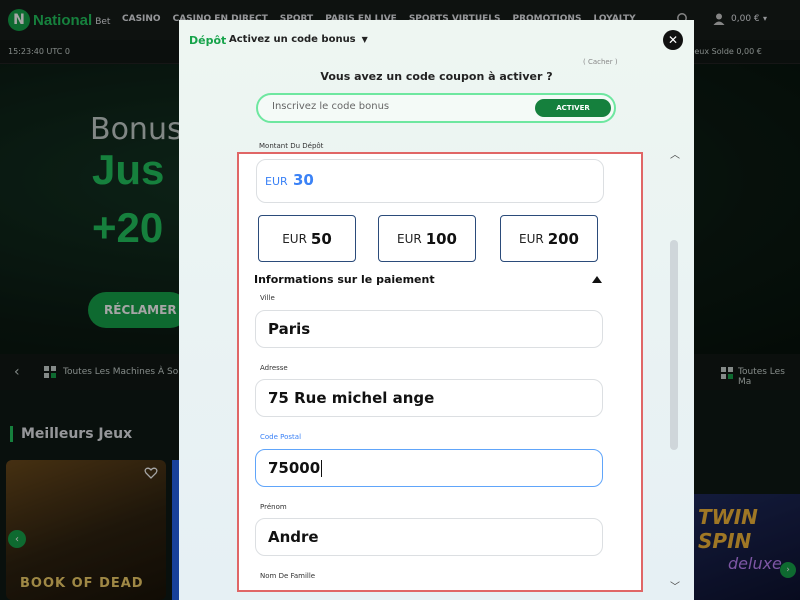 This screenshot has height=600, width=800. What do you see at coordinates (321, 238) in the screenshot?
I see `chip-value: 50` at bounding box center [321, 238].